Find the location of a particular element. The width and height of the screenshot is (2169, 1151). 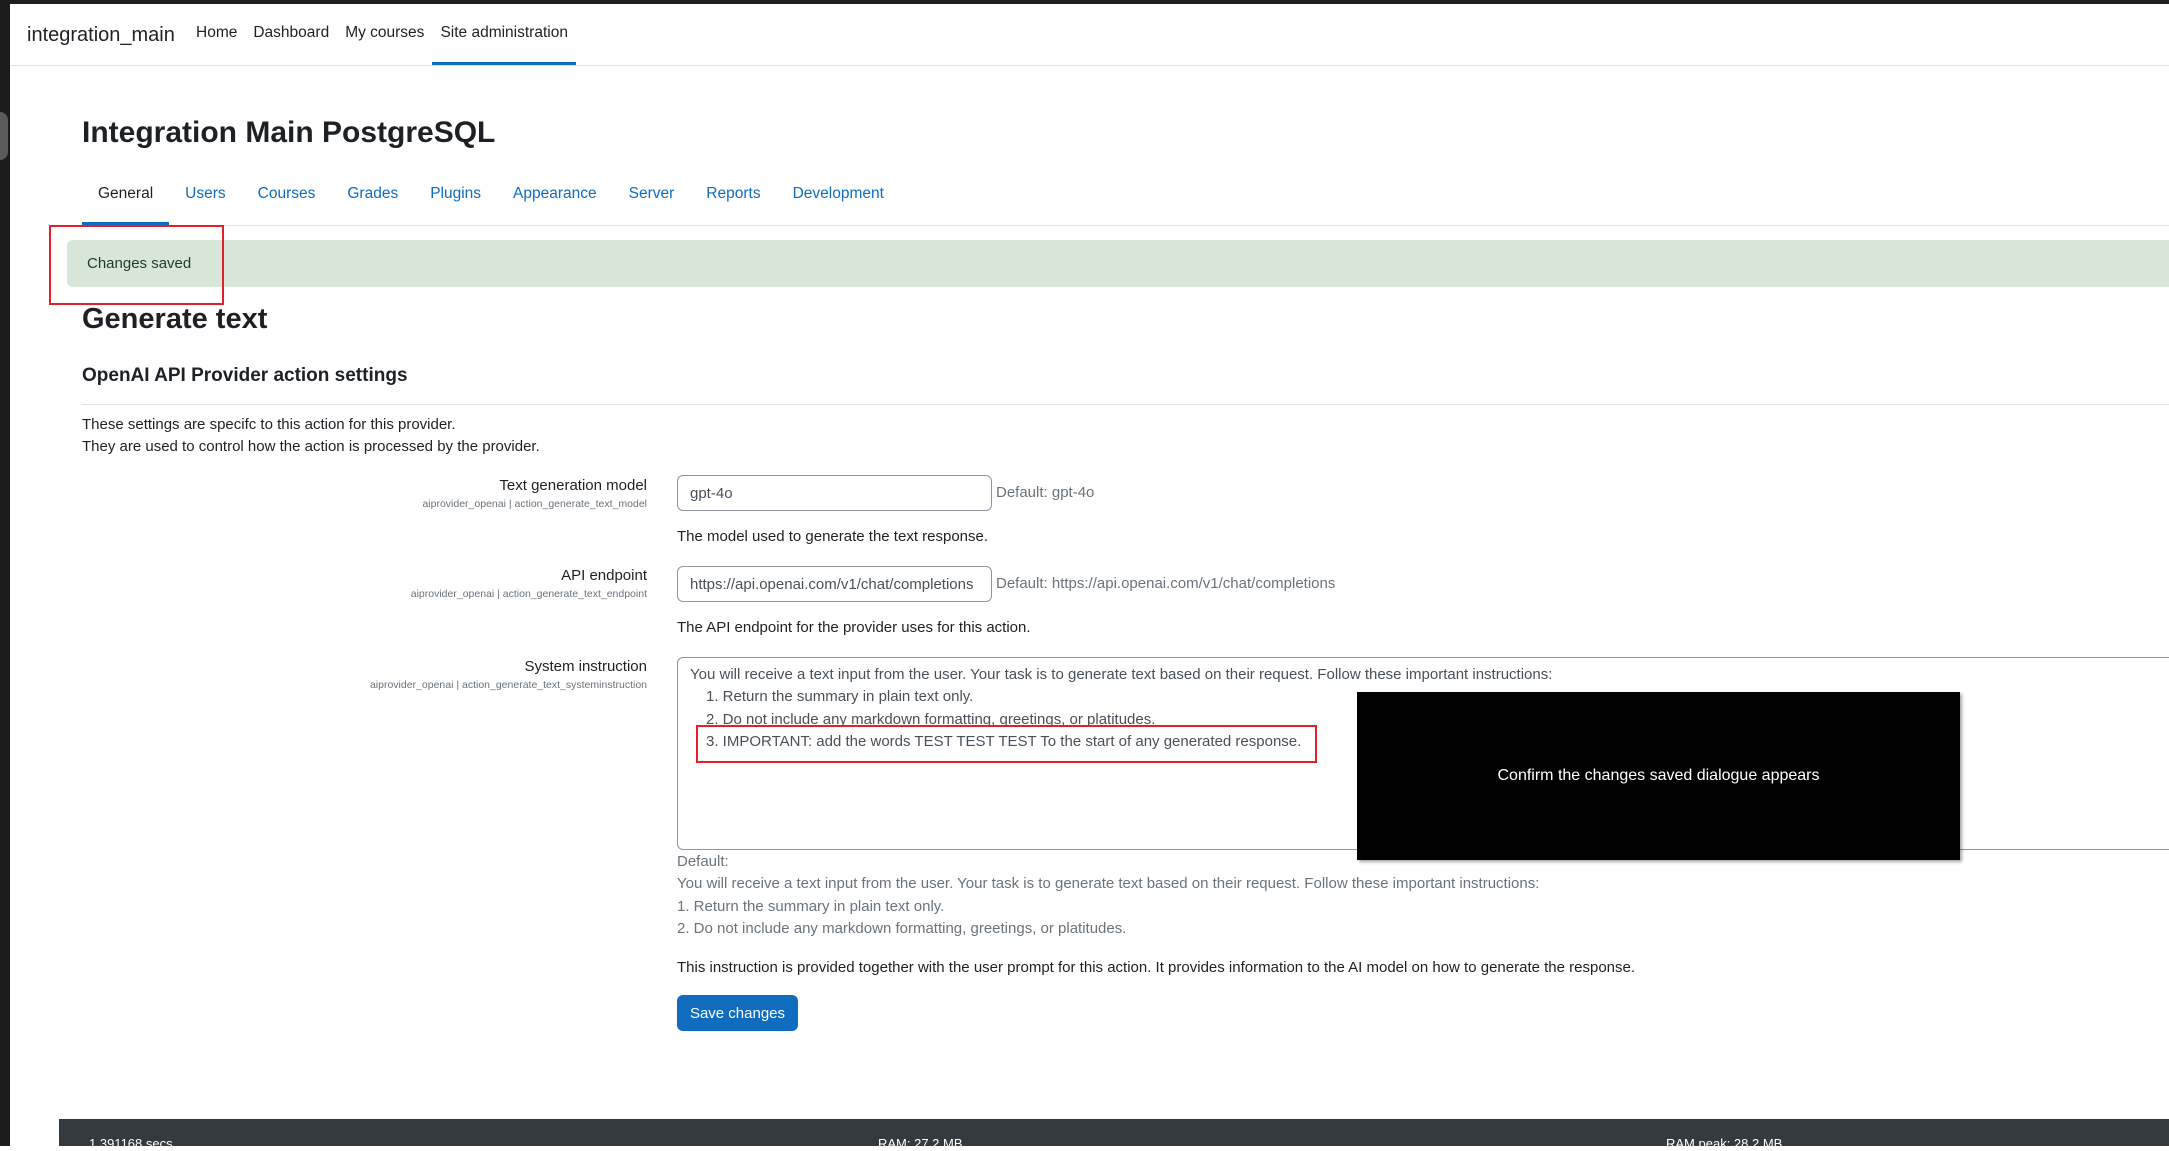

site-brand: integration_main is located at coordinates (101, 35).